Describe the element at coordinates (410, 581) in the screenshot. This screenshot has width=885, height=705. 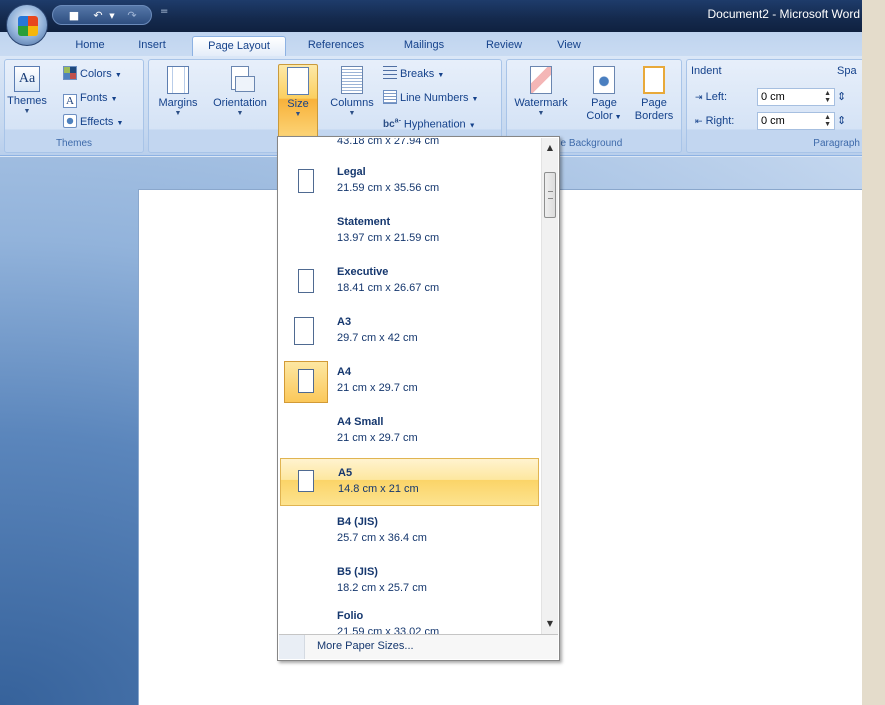
I see `paper-size-item-b5-jis: B5 (JIS) 18.2 cm x 25.7 cm` at that location.